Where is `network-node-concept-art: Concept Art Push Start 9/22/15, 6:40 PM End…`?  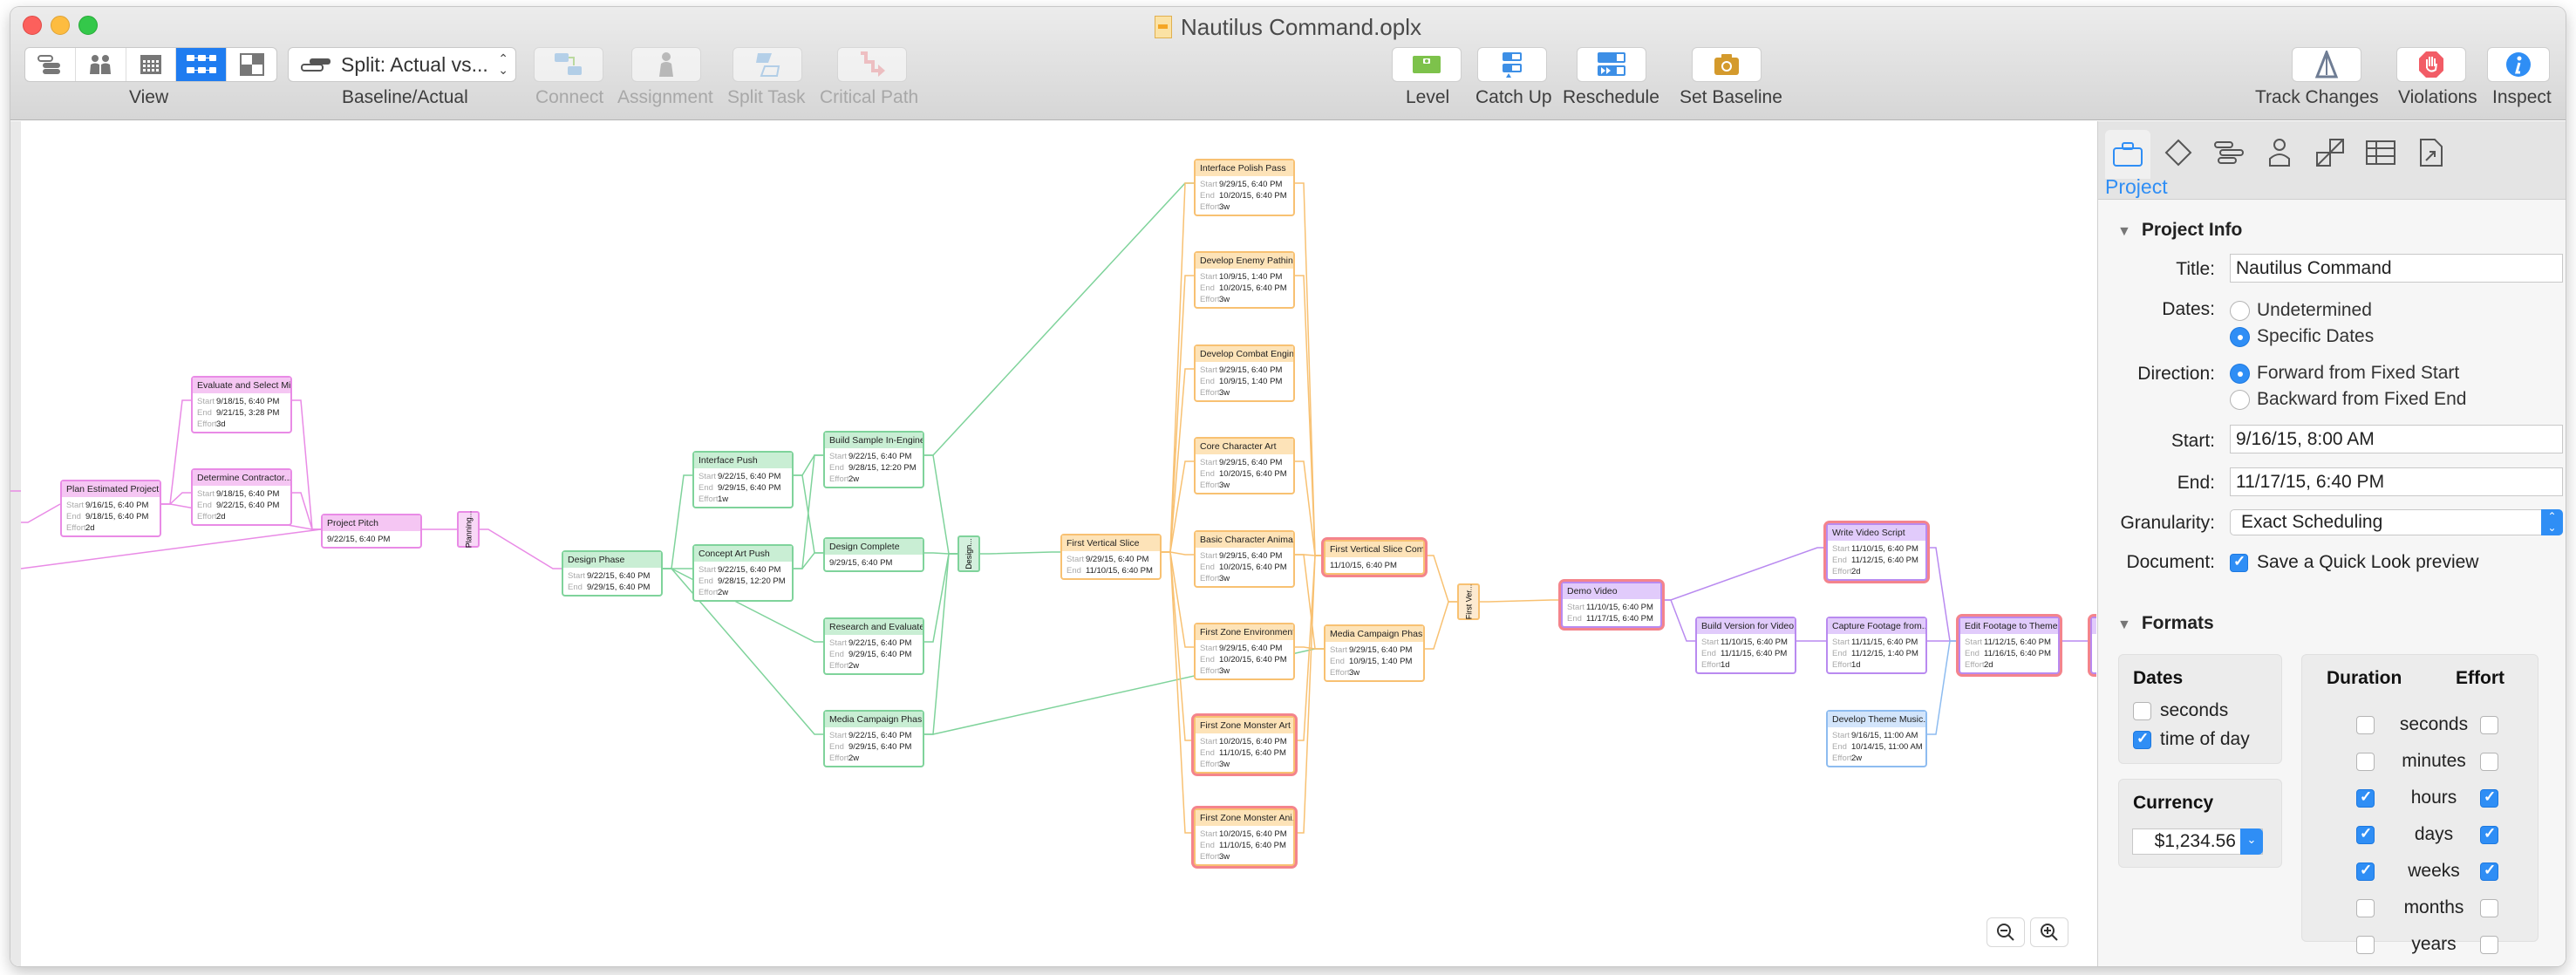 network-node-concept-art: Concept Art Push Start 9/22/15, 6:40 PM End… is located at coordinates (743, 573).